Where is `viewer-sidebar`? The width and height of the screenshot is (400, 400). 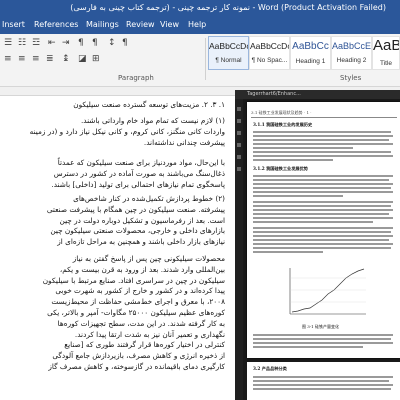
viewer-sidebar is located at coordinates (239, 249).